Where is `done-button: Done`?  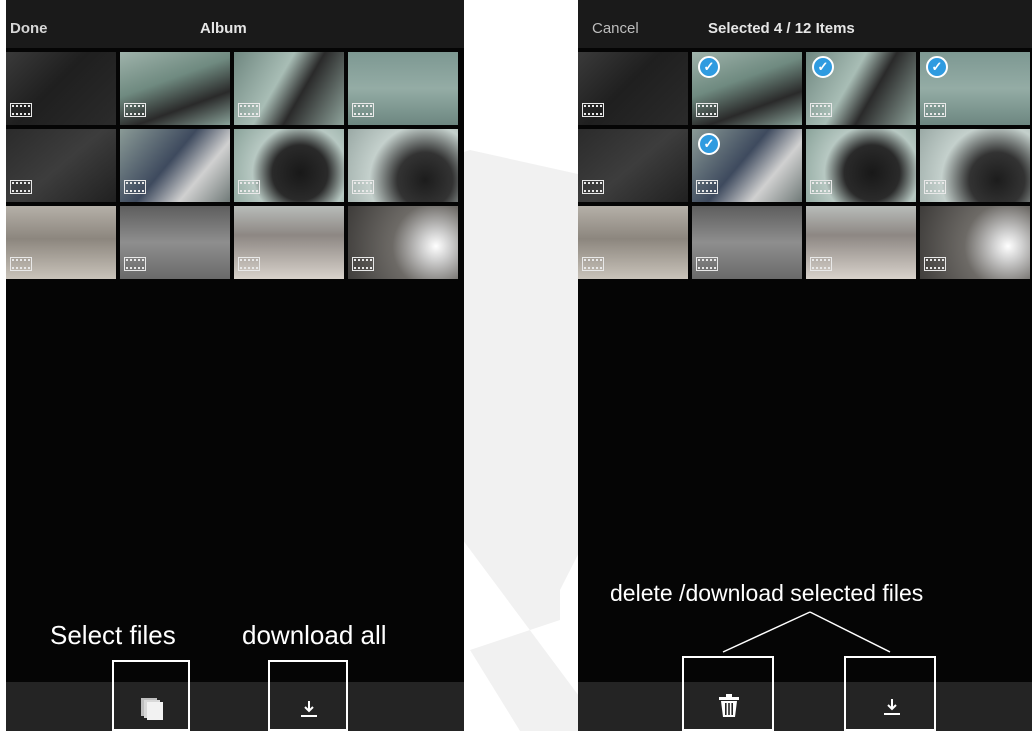
done-button: Done is located at coordinates (29, 28).